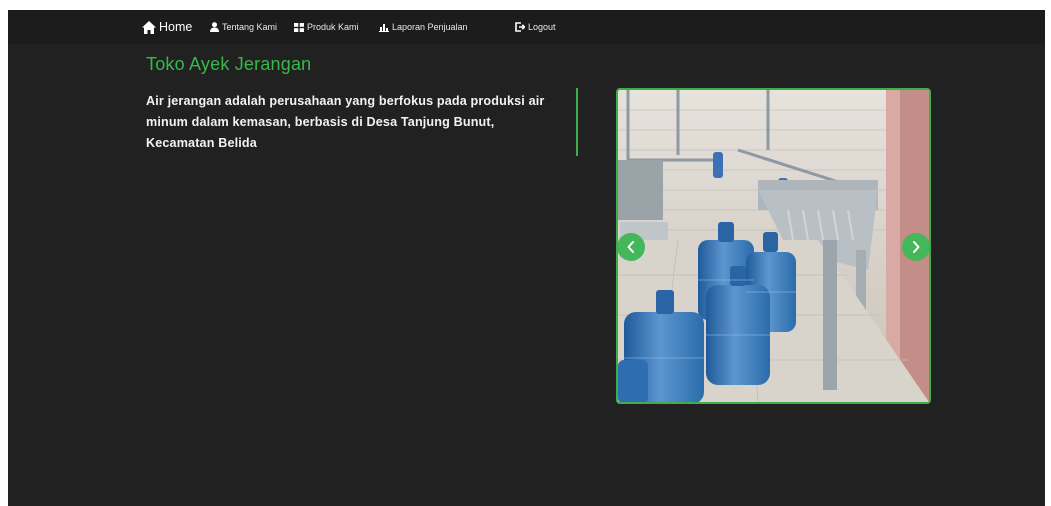 Image resolution: width=1051 pixels, height=506 pixels. I want to click on chevron-left-icon, so click(630, 247).